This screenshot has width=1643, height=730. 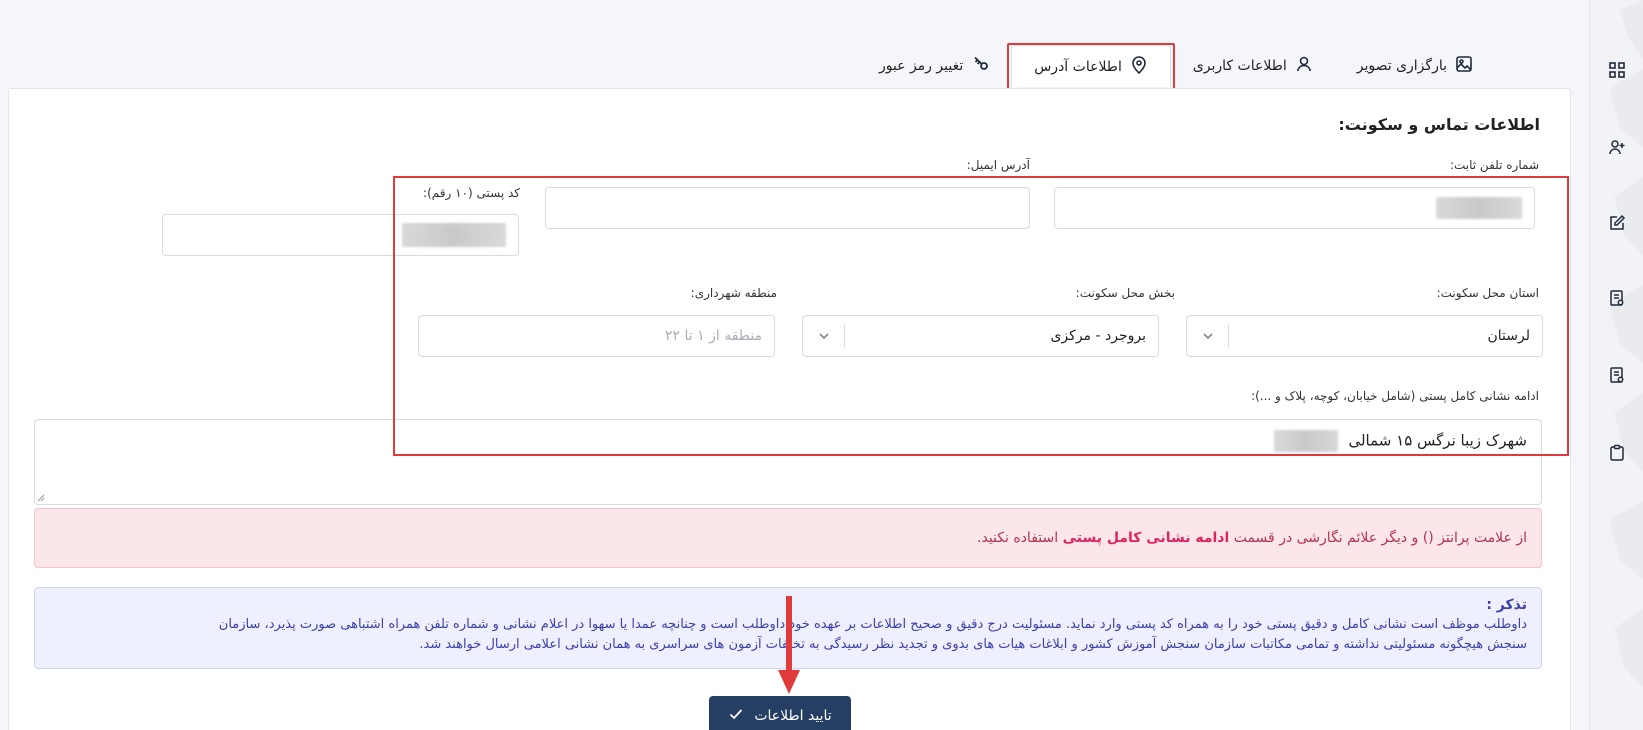 I want to click on checkmark-icon, so click(x=736, y=716).